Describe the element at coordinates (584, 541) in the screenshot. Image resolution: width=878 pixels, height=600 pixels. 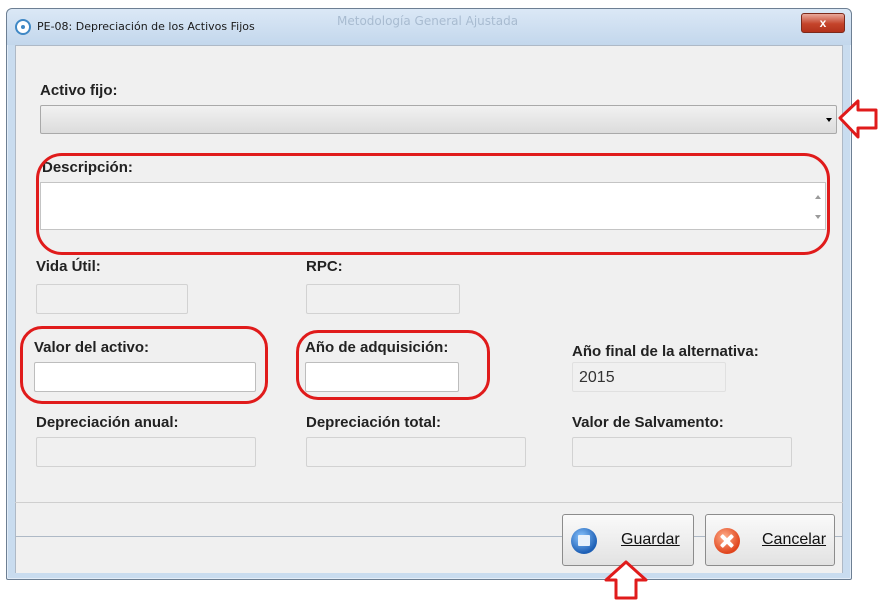
I see `save-disk-icon` at that location.